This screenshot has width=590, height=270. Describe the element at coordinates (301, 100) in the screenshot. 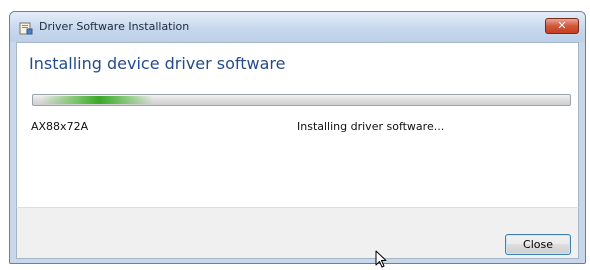

I see `install-progress-bar` at that location.